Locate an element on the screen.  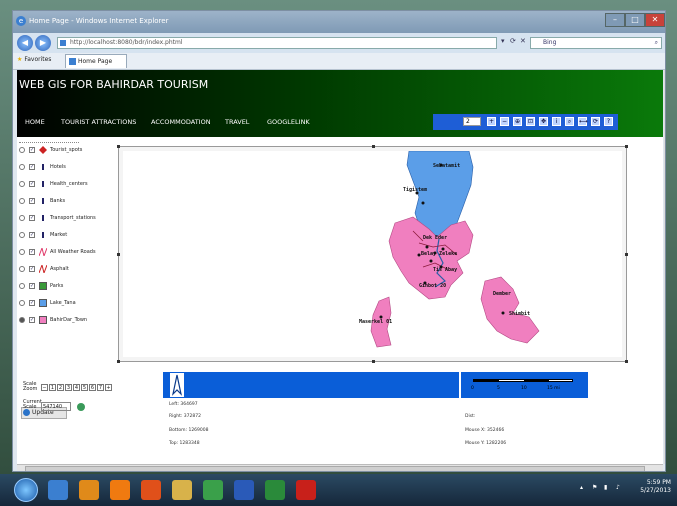
word-icon is located at coordinates (244, 490).